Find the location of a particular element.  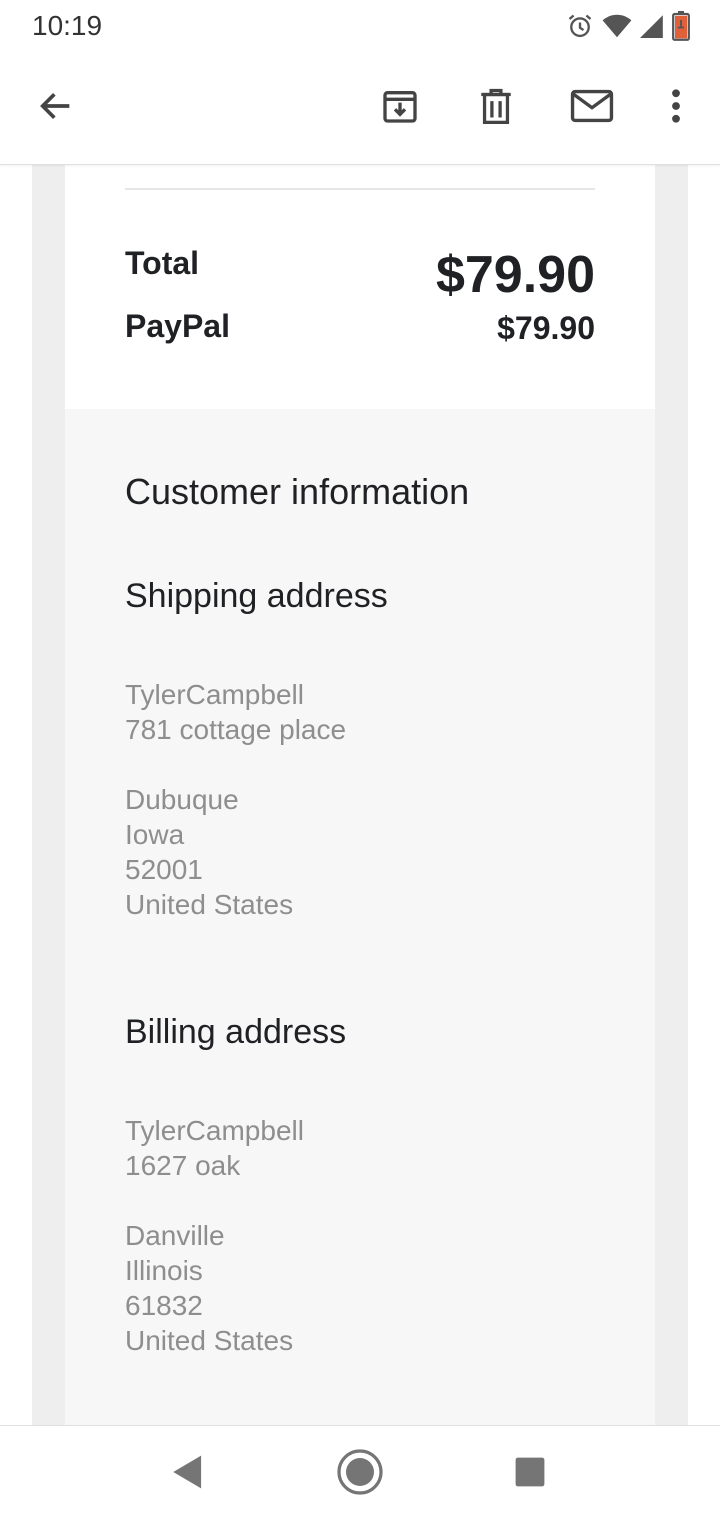

divider is located at coordinates (360, 189).